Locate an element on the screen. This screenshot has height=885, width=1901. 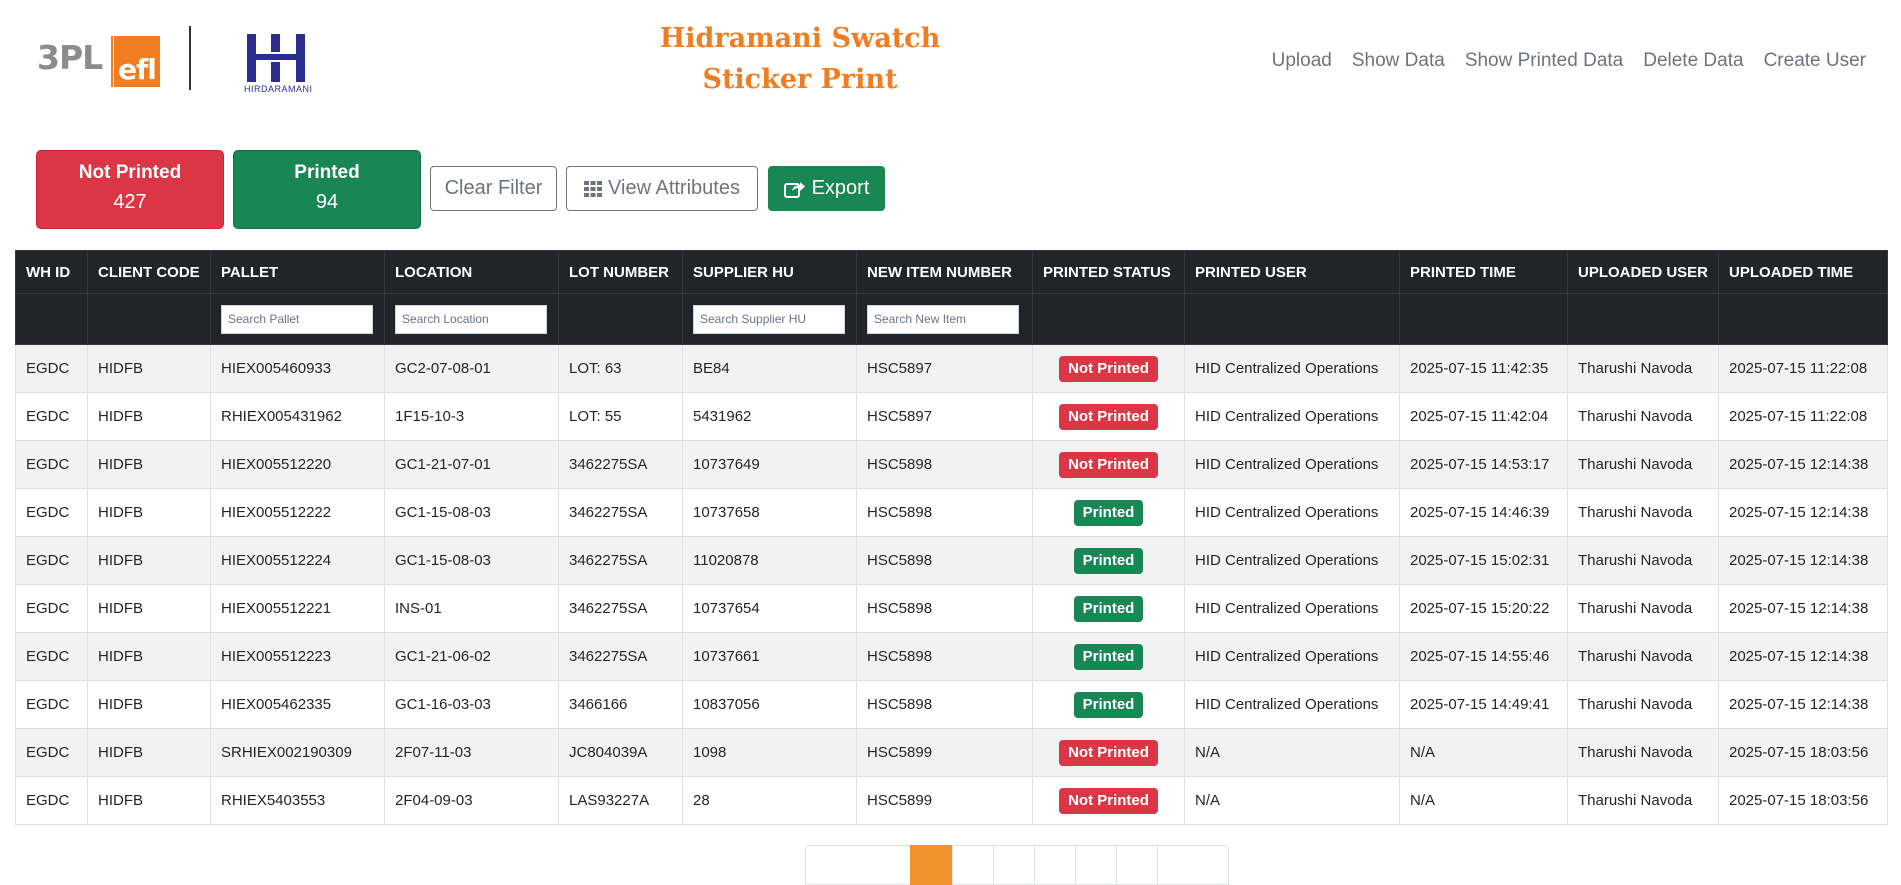
cell-location: GC2-07-08-01 is located at coordinates (471, 368).